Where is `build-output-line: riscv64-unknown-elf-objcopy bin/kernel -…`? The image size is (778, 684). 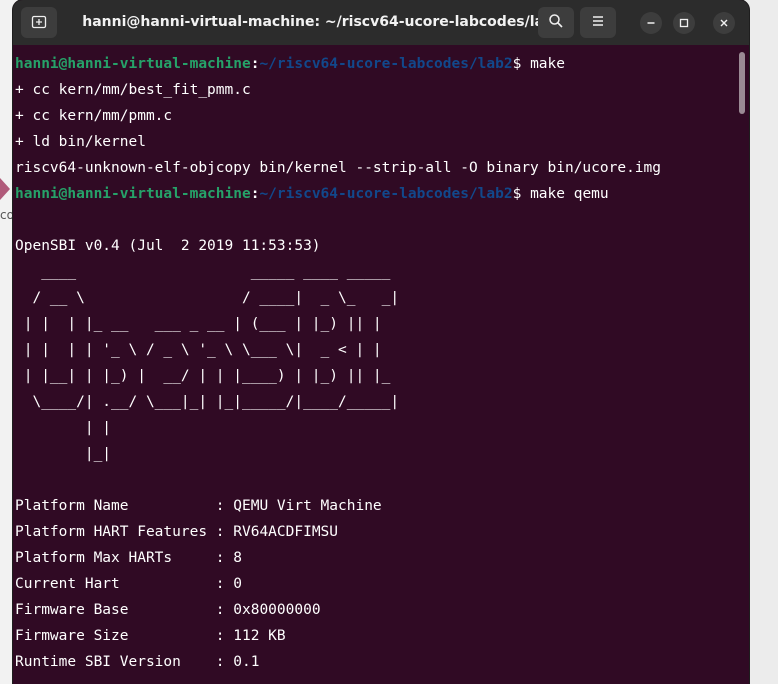
build-output-line: riscv64-unknown-elf-objcopy bin/kernel -… is located at coordinates (338, 168).